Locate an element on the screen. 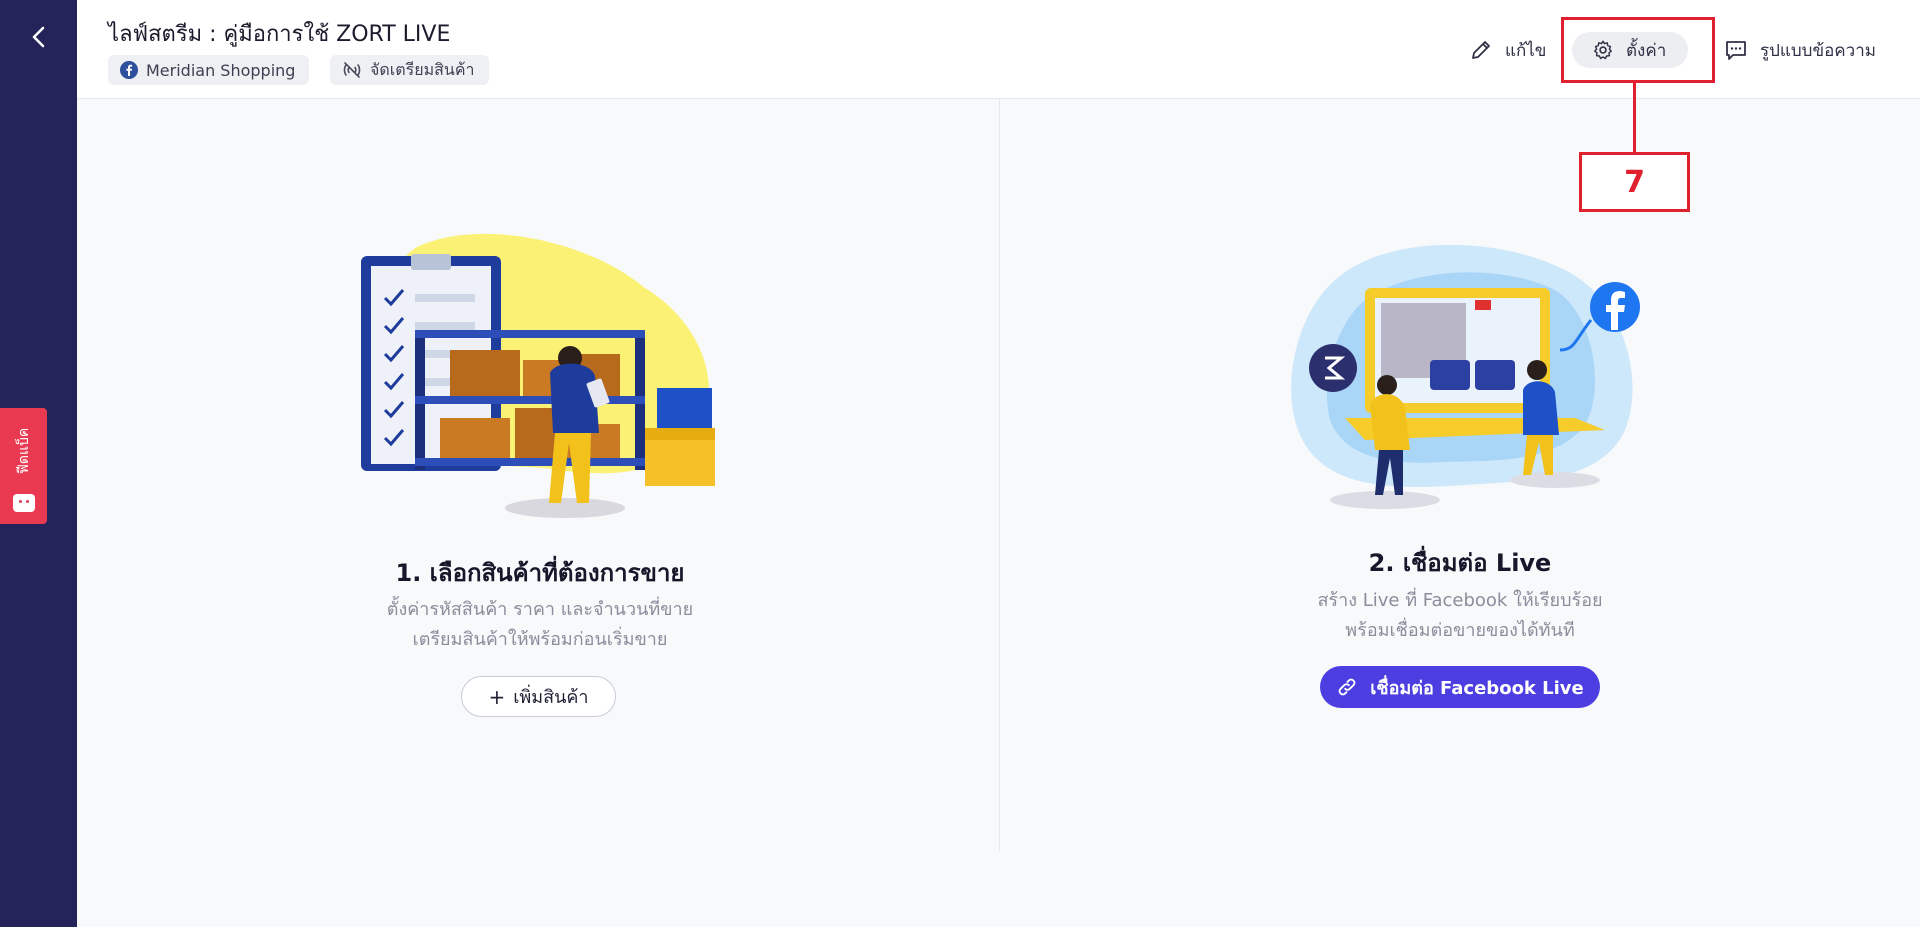 The width and height of the screenshot is (1920, 927). facebook-page-chip: Meridian Shopping is located at coordinates (209, 70).